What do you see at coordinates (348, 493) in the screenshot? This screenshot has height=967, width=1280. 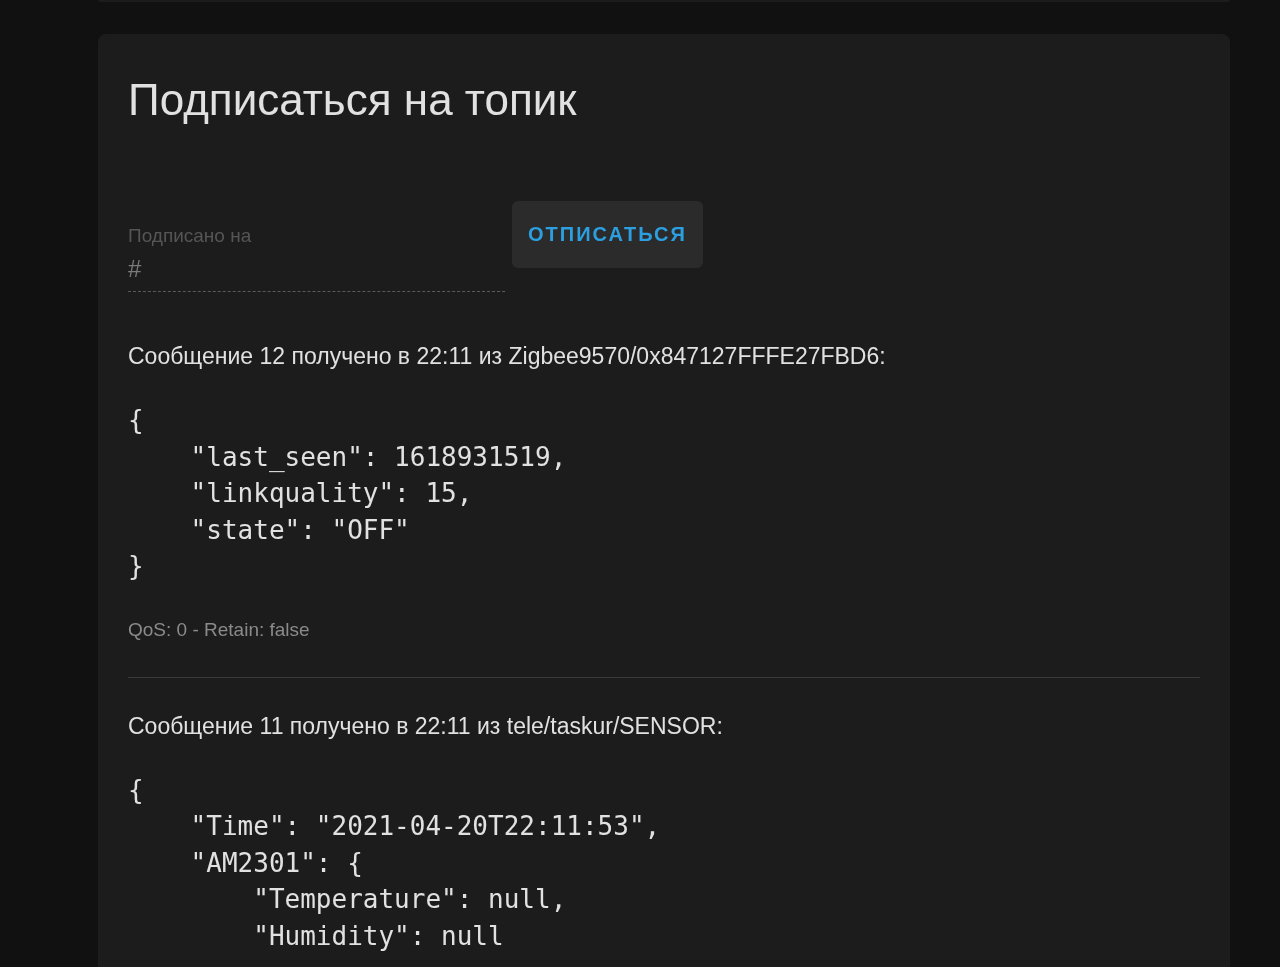 I see `message-payload: { "last_seen": 1618931519, "linkquality": 15, "state": "OFF" }` at bounding box center [348, 493].